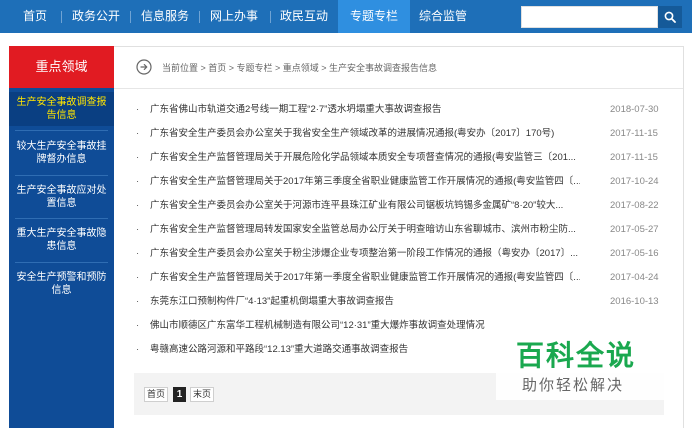 The height and width of the screenshot is (428, 692). What do you see at coordinates (202, 394) in the screenshot?
I see `last-page-button: 末页` at bounding box center [202, 394].